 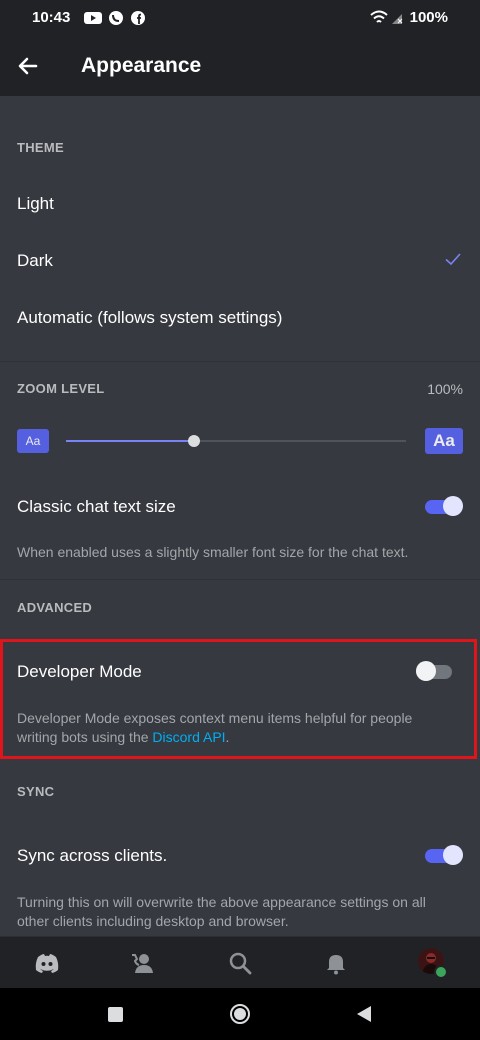 I want to click on wifi-icon, so click(x=379, y=16).